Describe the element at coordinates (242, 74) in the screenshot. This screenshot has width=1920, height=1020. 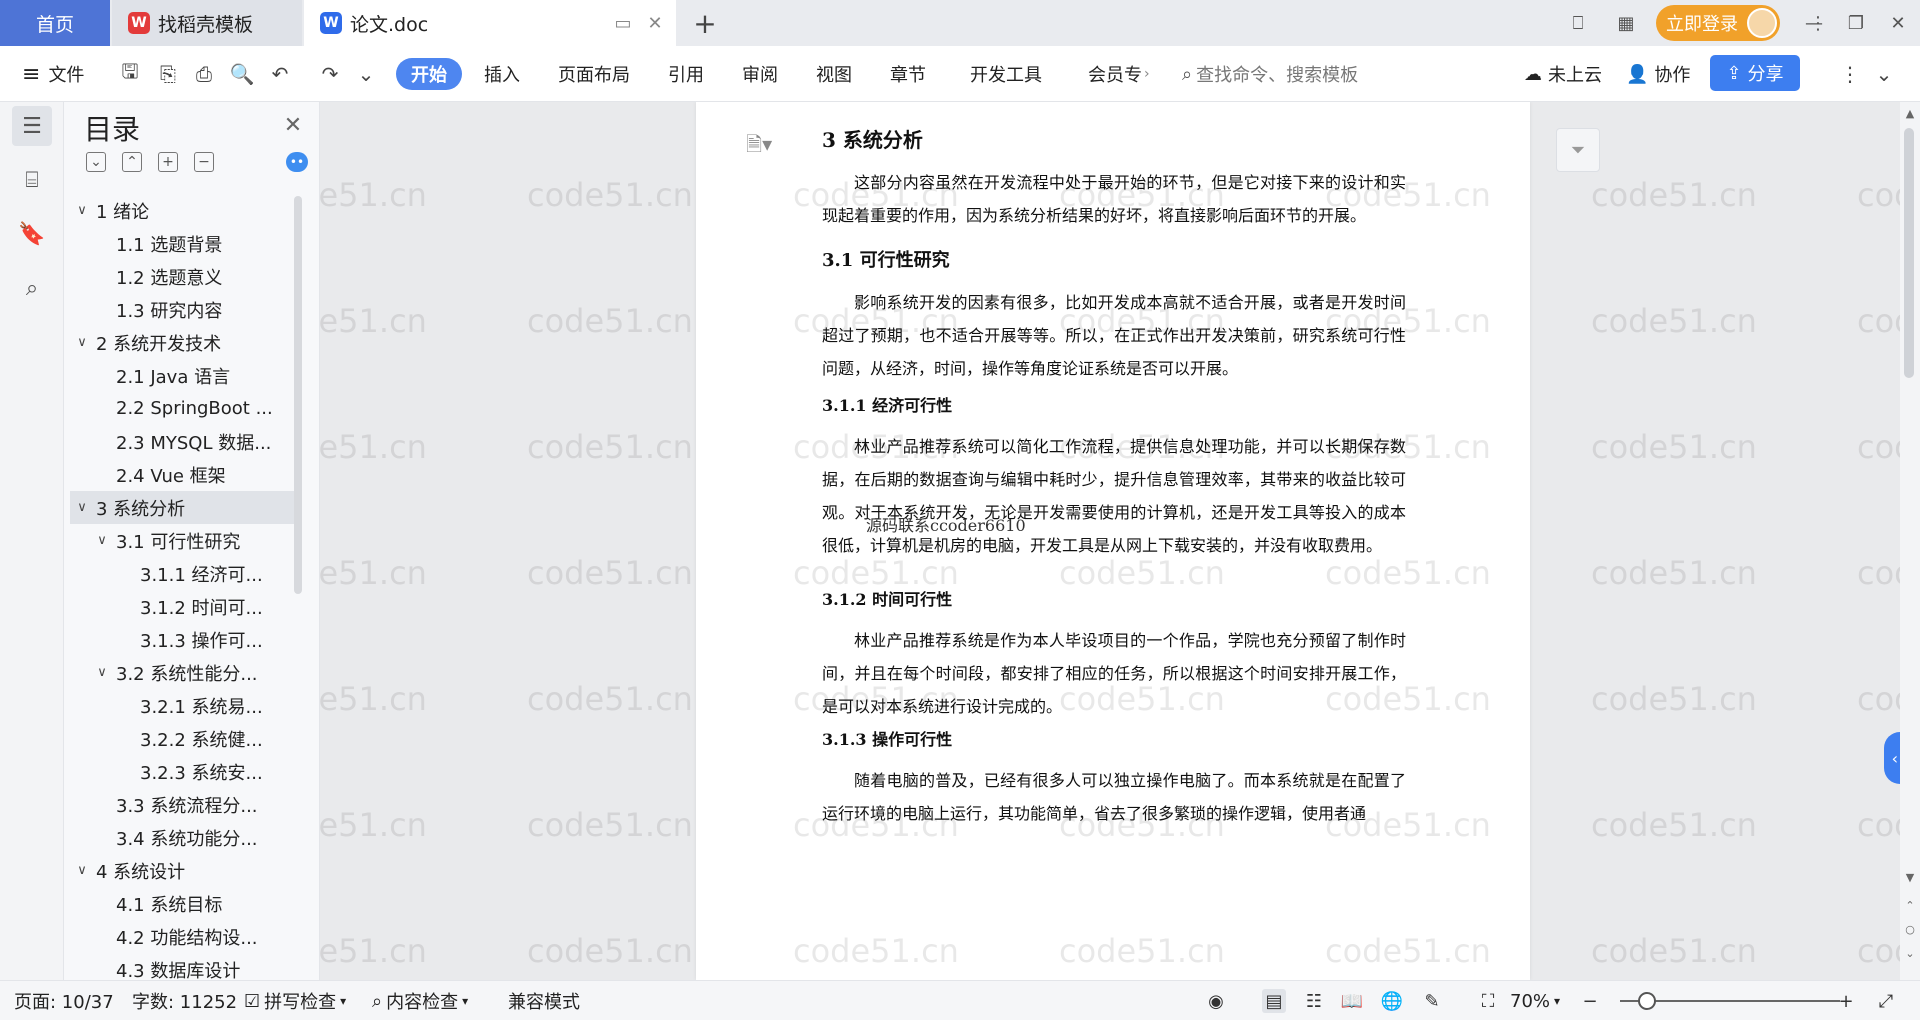
I see `print-preview-icon: 🔍` at that location.